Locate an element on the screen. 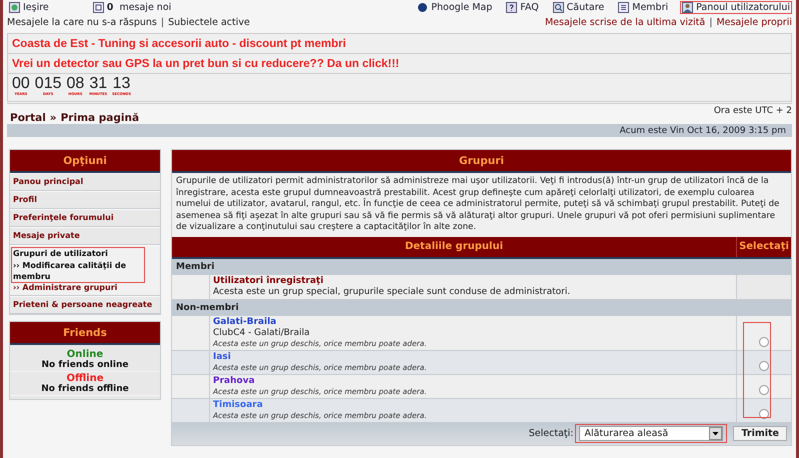 The width and height of the screenshot is (799, 458). panel-title: Grupuri is located at coordinates (481, 160).